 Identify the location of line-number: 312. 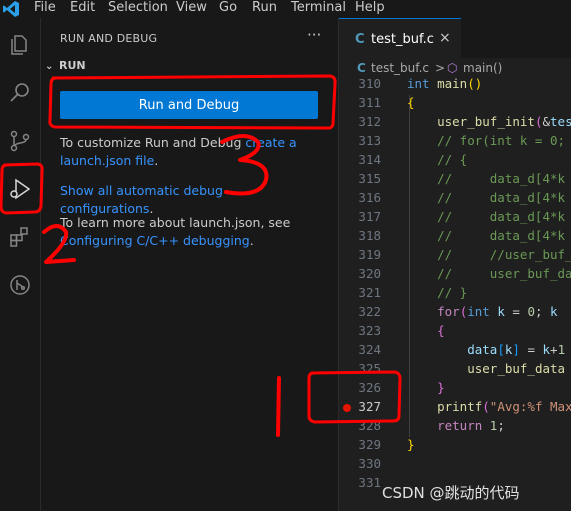
(369, 121).